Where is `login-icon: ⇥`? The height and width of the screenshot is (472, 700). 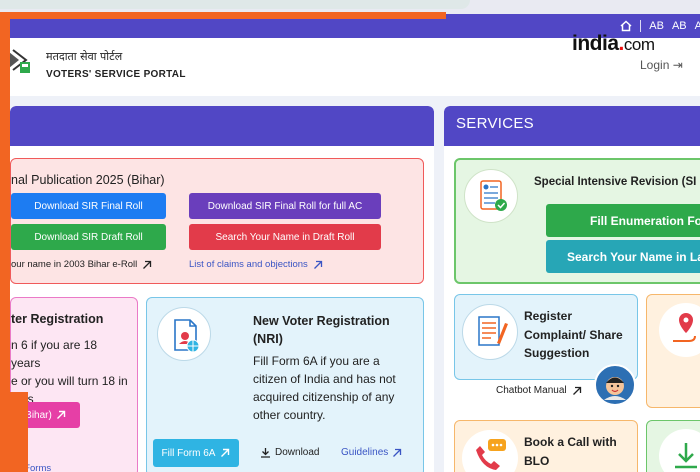
login-icon: ⇥ is located at coordinates (677, 65).